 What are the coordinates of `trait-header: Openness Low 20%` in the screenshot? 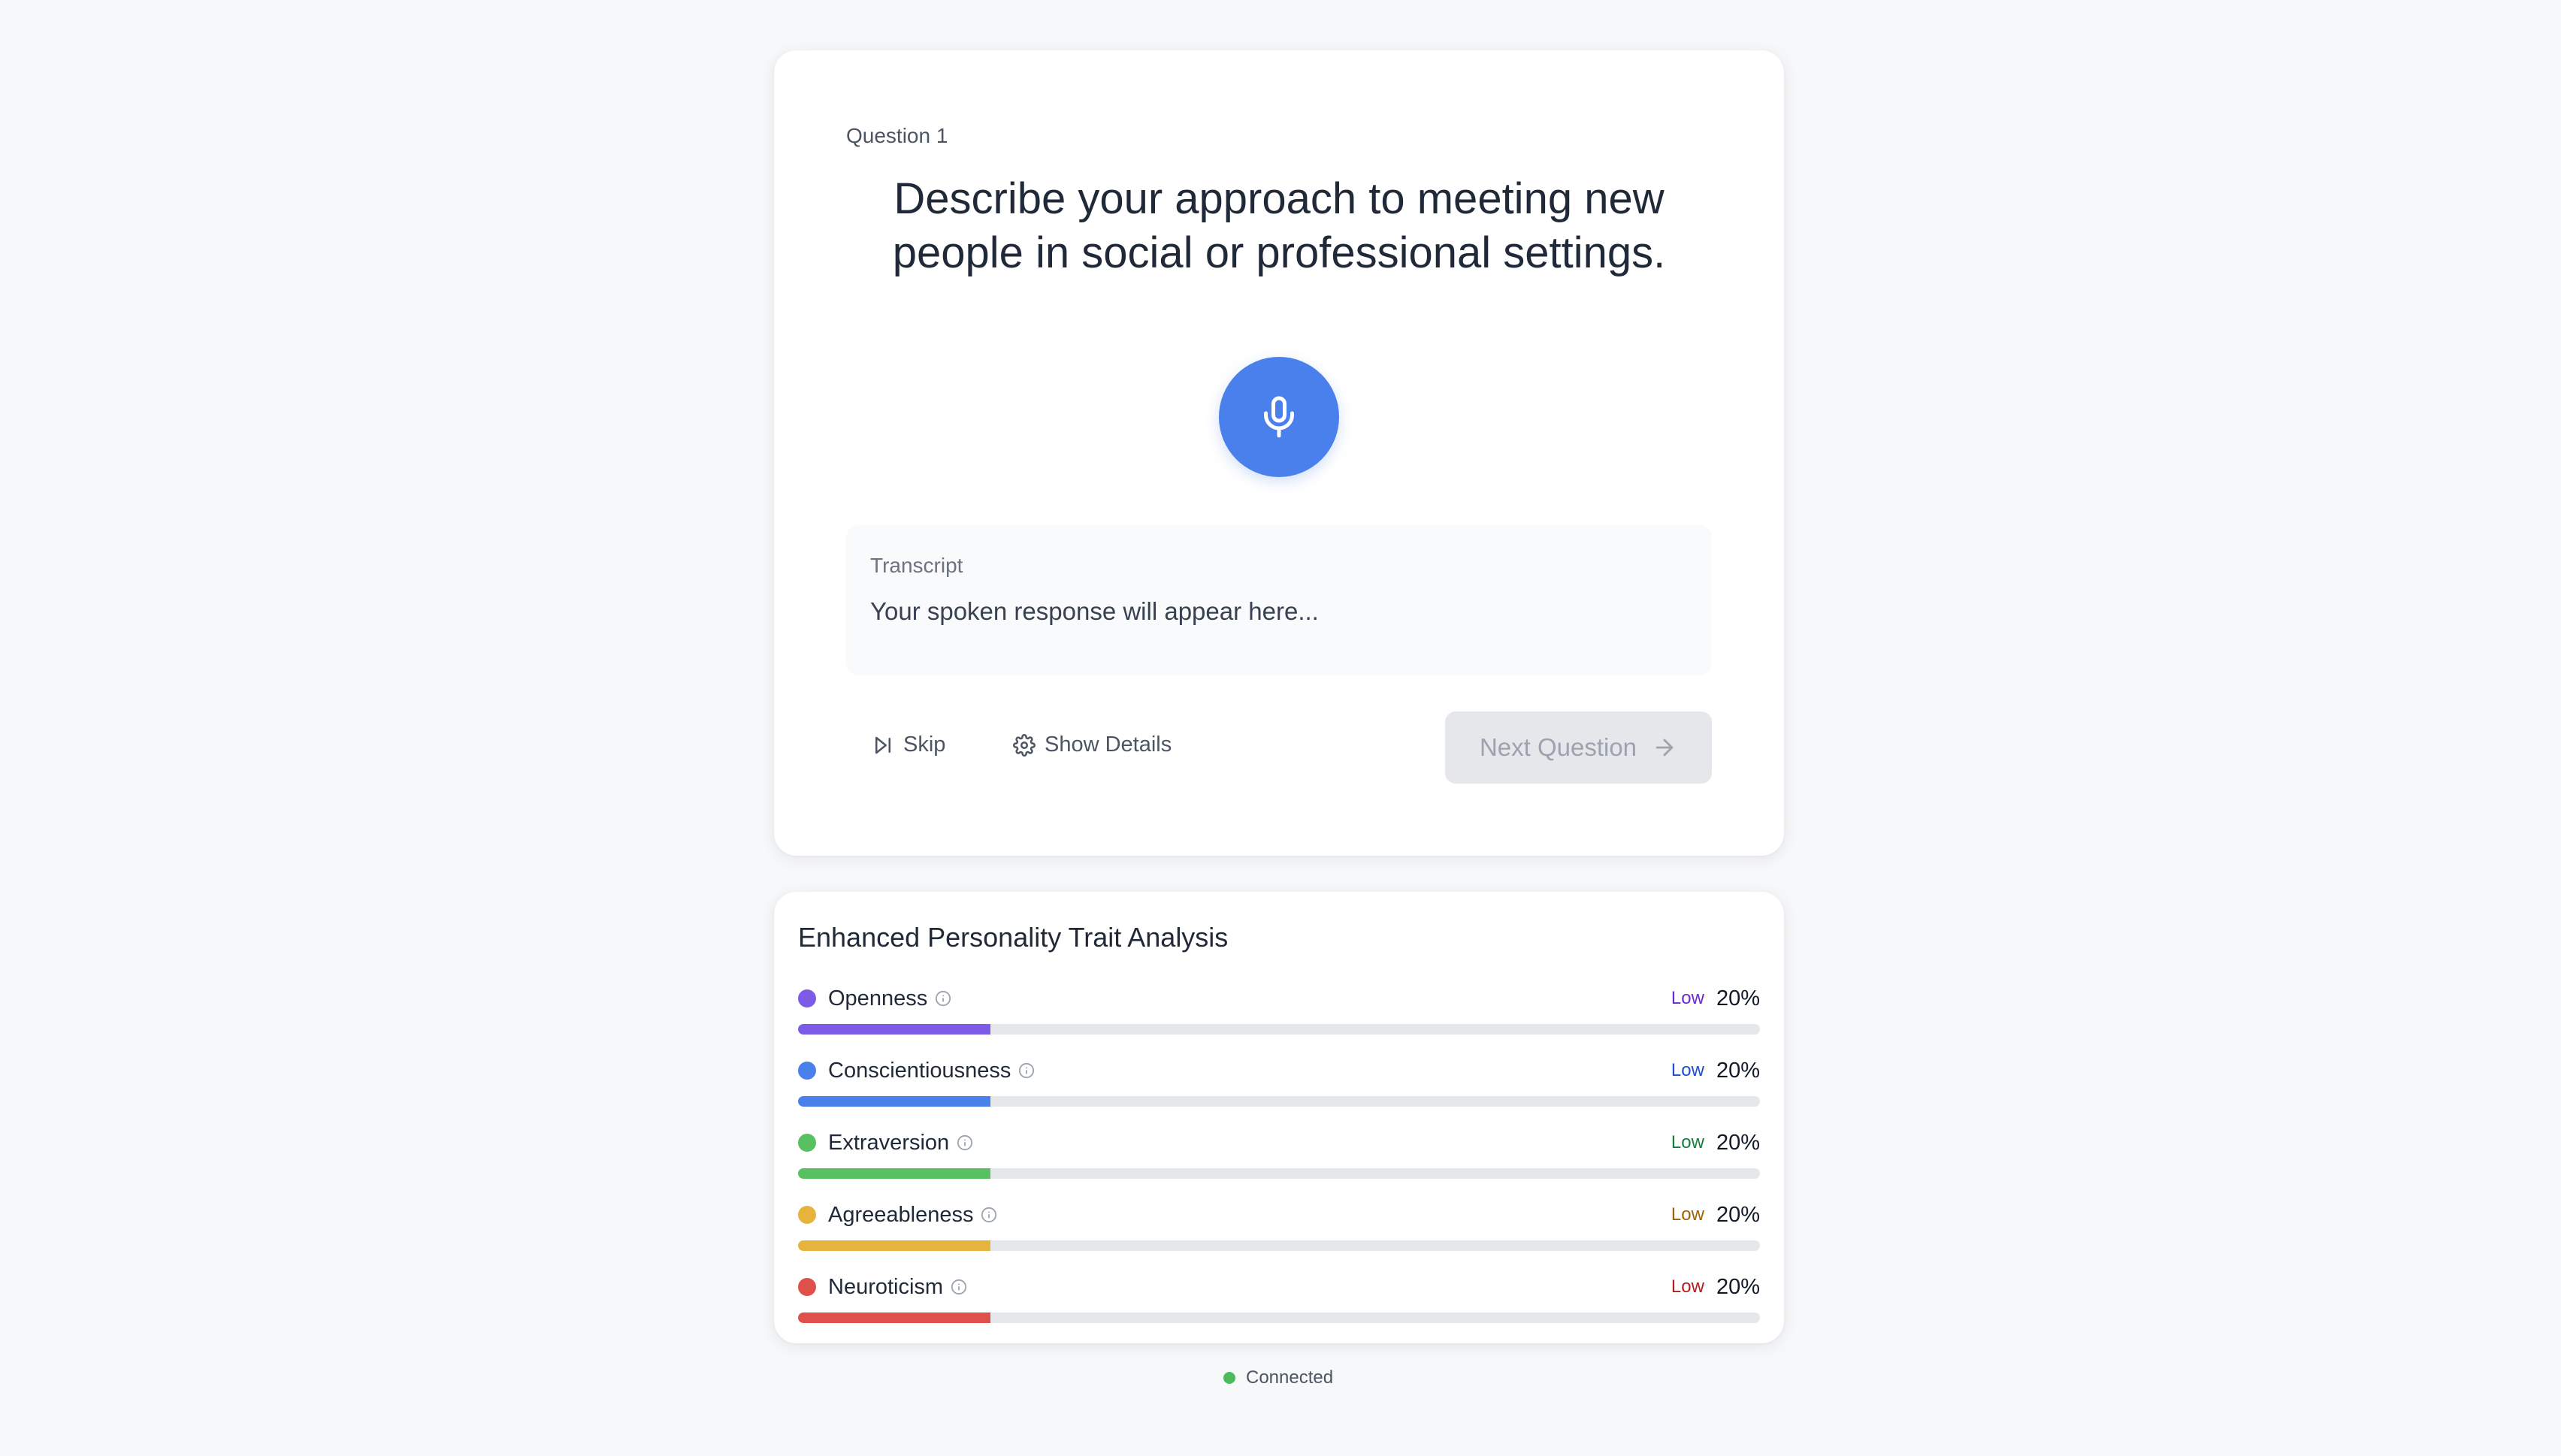 It's located at (1279, 998).